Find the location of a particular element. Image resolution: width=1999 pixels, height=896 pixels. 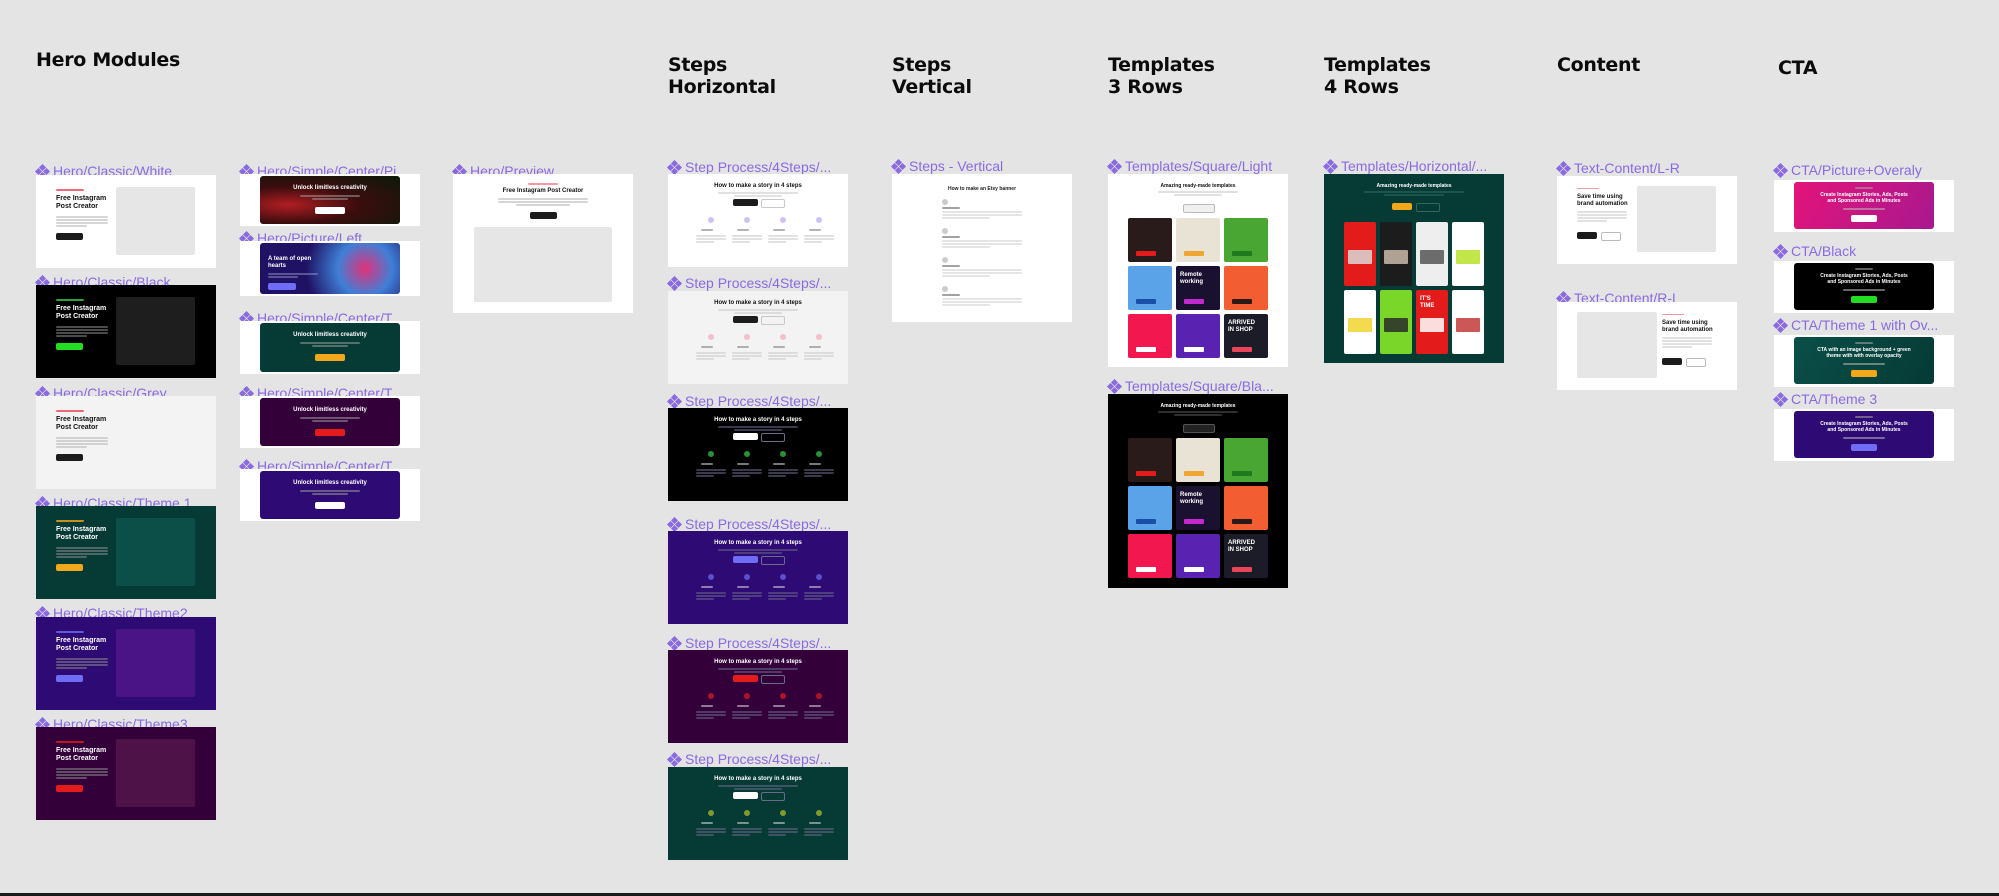

component-label: CTA/Picture+Overaly is located at coordinates (1847, 170).